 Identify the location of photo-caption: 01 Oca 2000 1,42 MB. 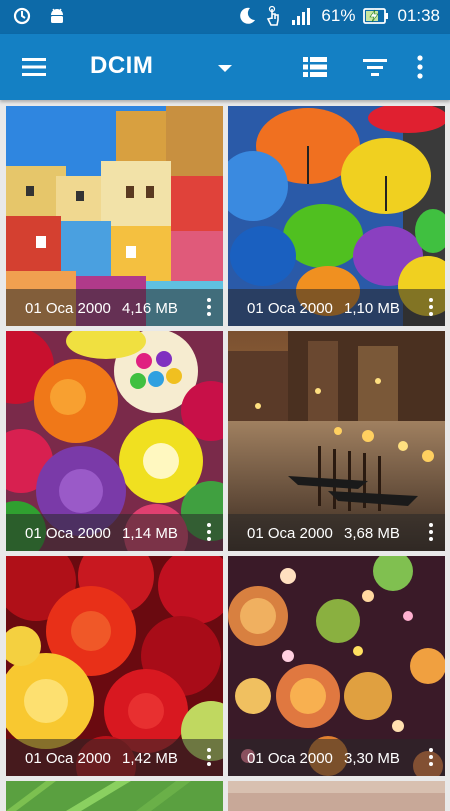
(114, 757).